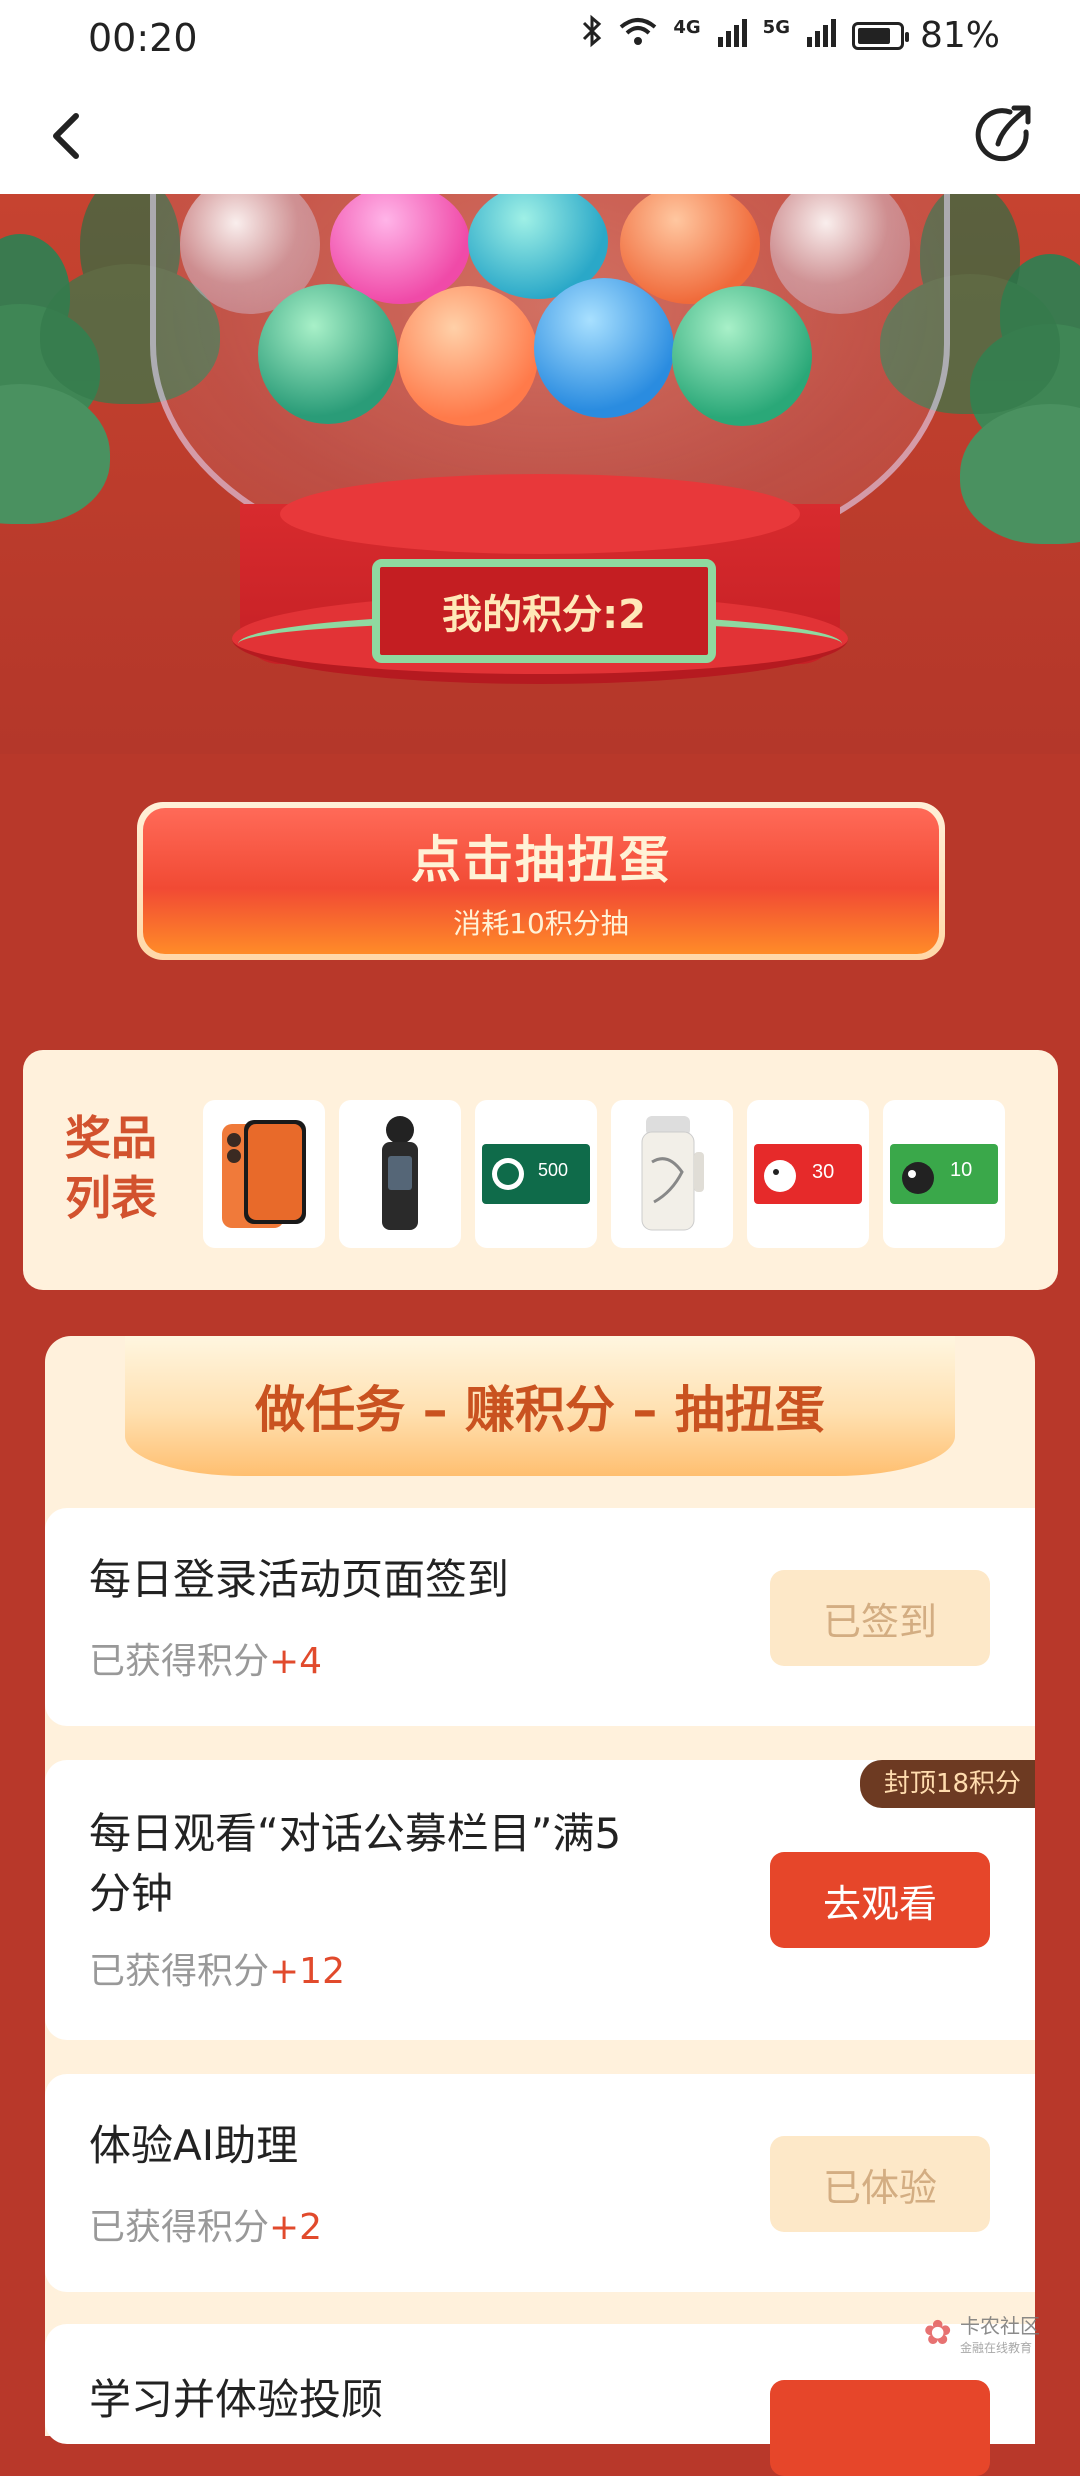  Describe the element at coordinates (880, 2428) in the screenshot. I see `task-action-button` at that location.